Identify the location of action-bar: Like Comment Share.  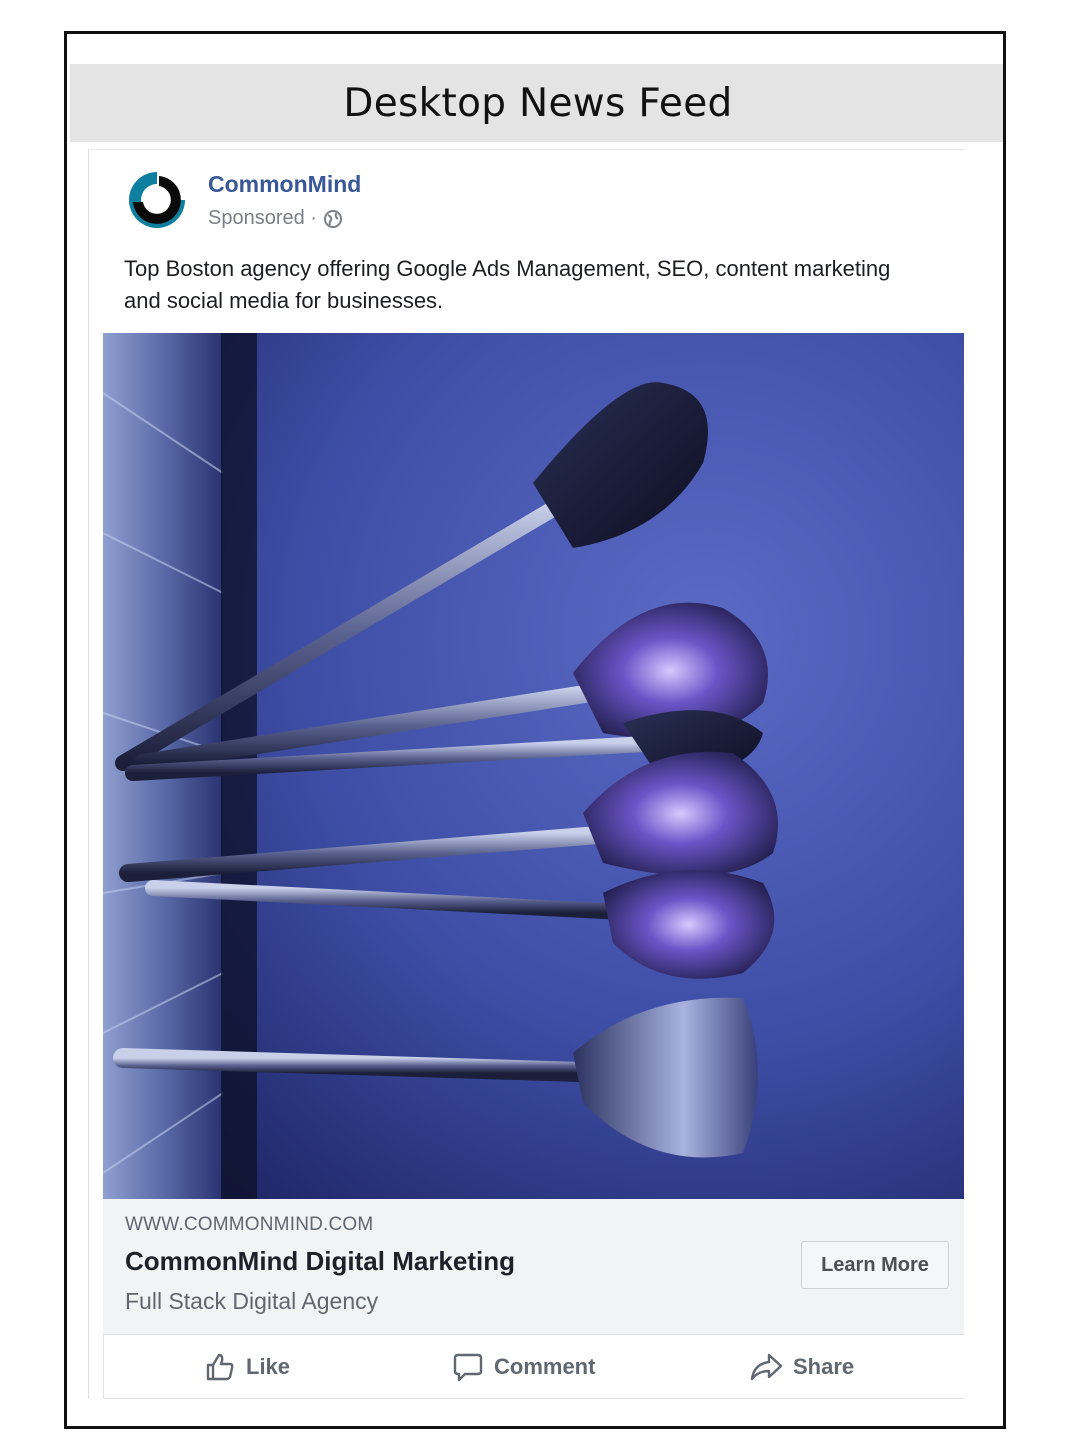
(533, 1367).